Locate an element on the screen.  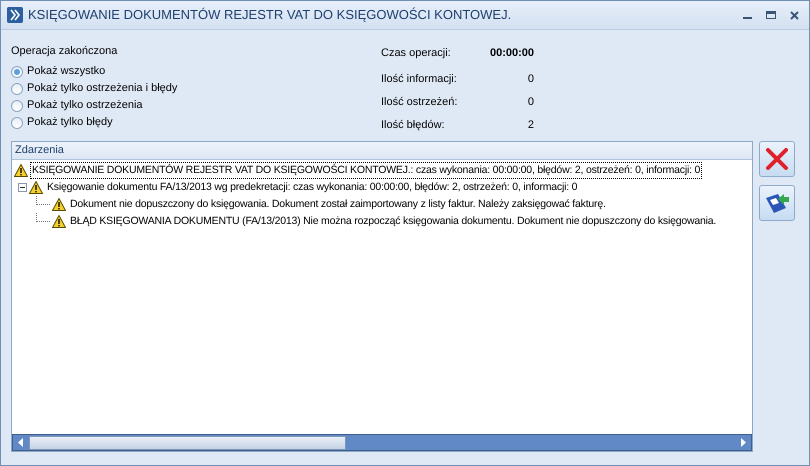
scroll-thumb is located at coordinates (187, 443).